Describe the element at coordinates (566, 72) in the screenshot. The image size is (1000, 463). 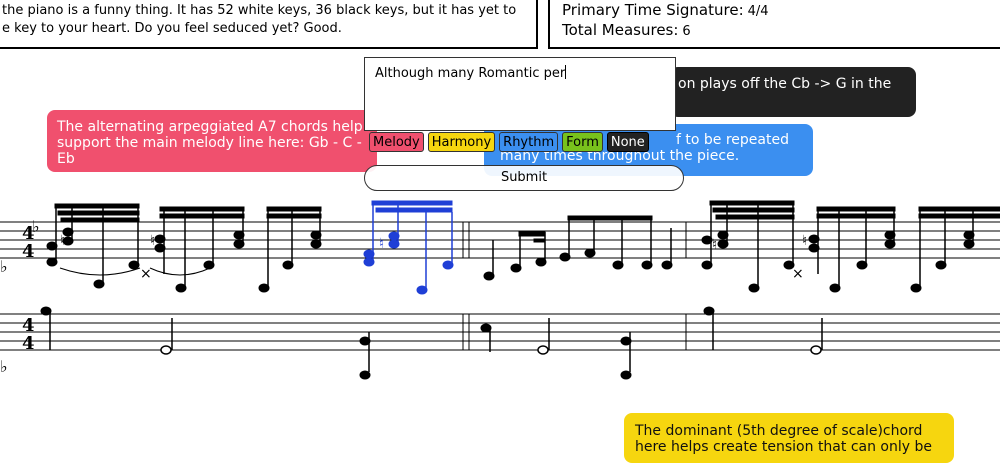
I see `text-cursor` at that location.